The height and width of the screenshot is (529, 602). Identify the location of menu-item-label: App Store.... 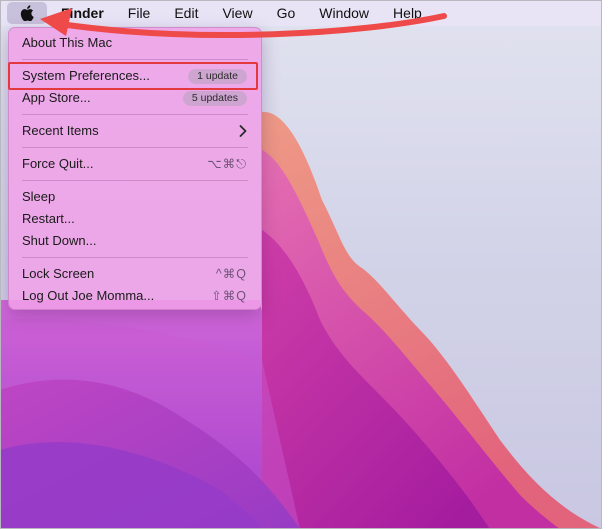
(56, 97).